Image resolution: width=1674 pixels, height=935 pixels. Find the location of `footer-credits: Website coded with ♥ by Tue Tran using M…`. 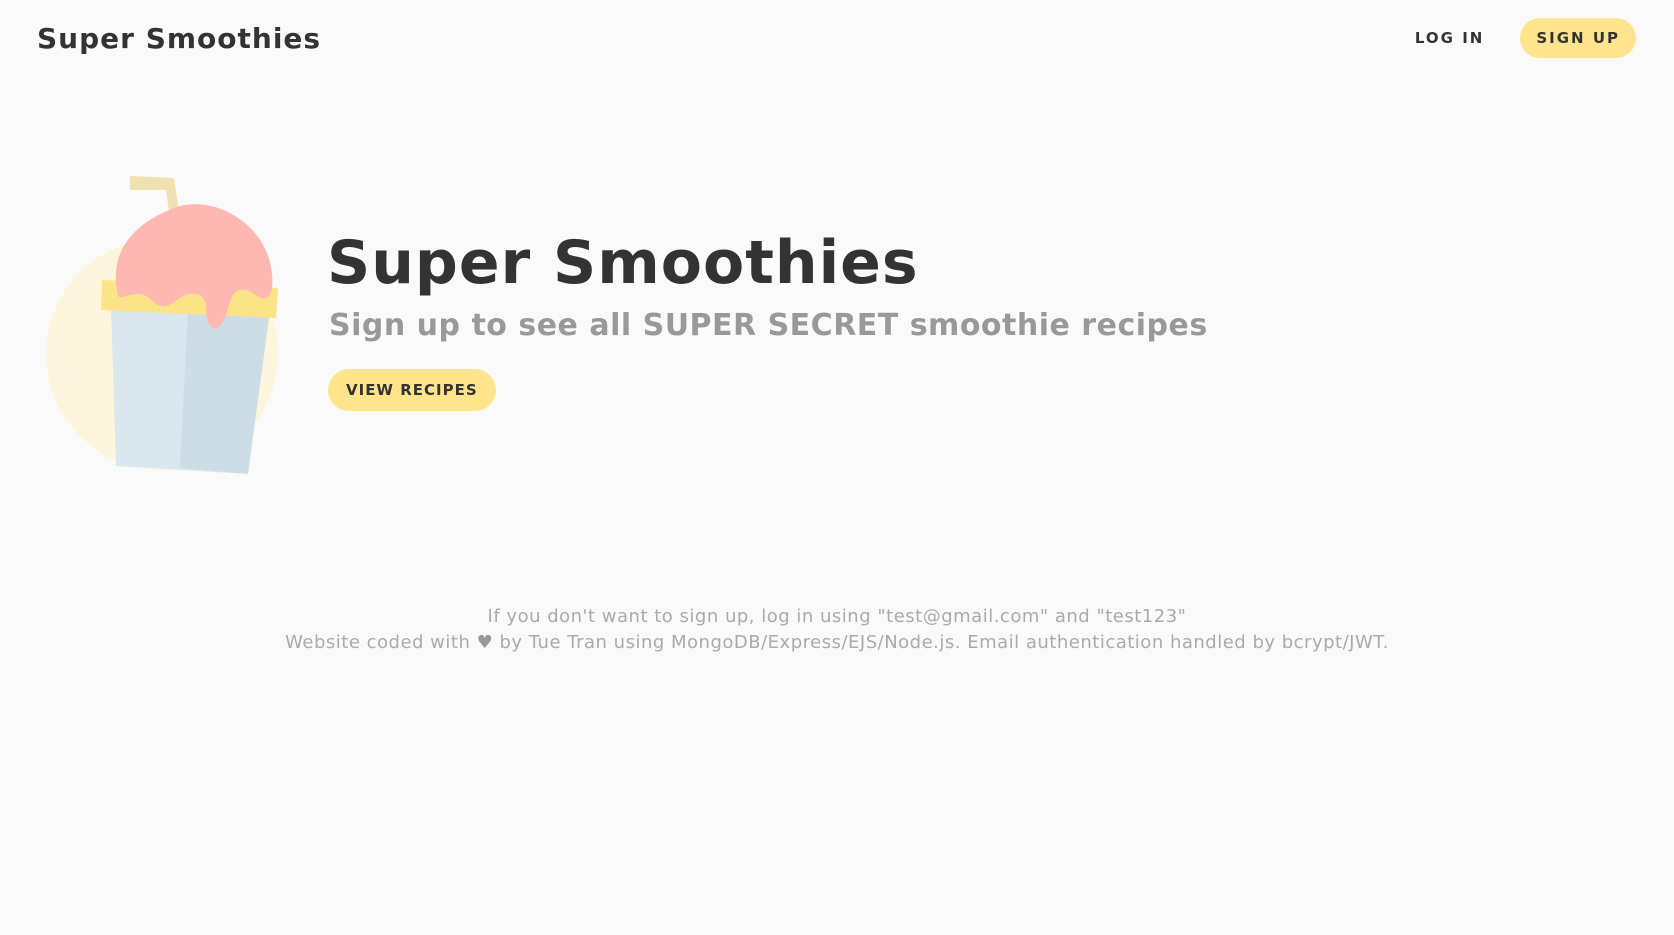

footer-credits: Website coded with ♥ by Tue Tran using M… is located at coordinates (837, 643).